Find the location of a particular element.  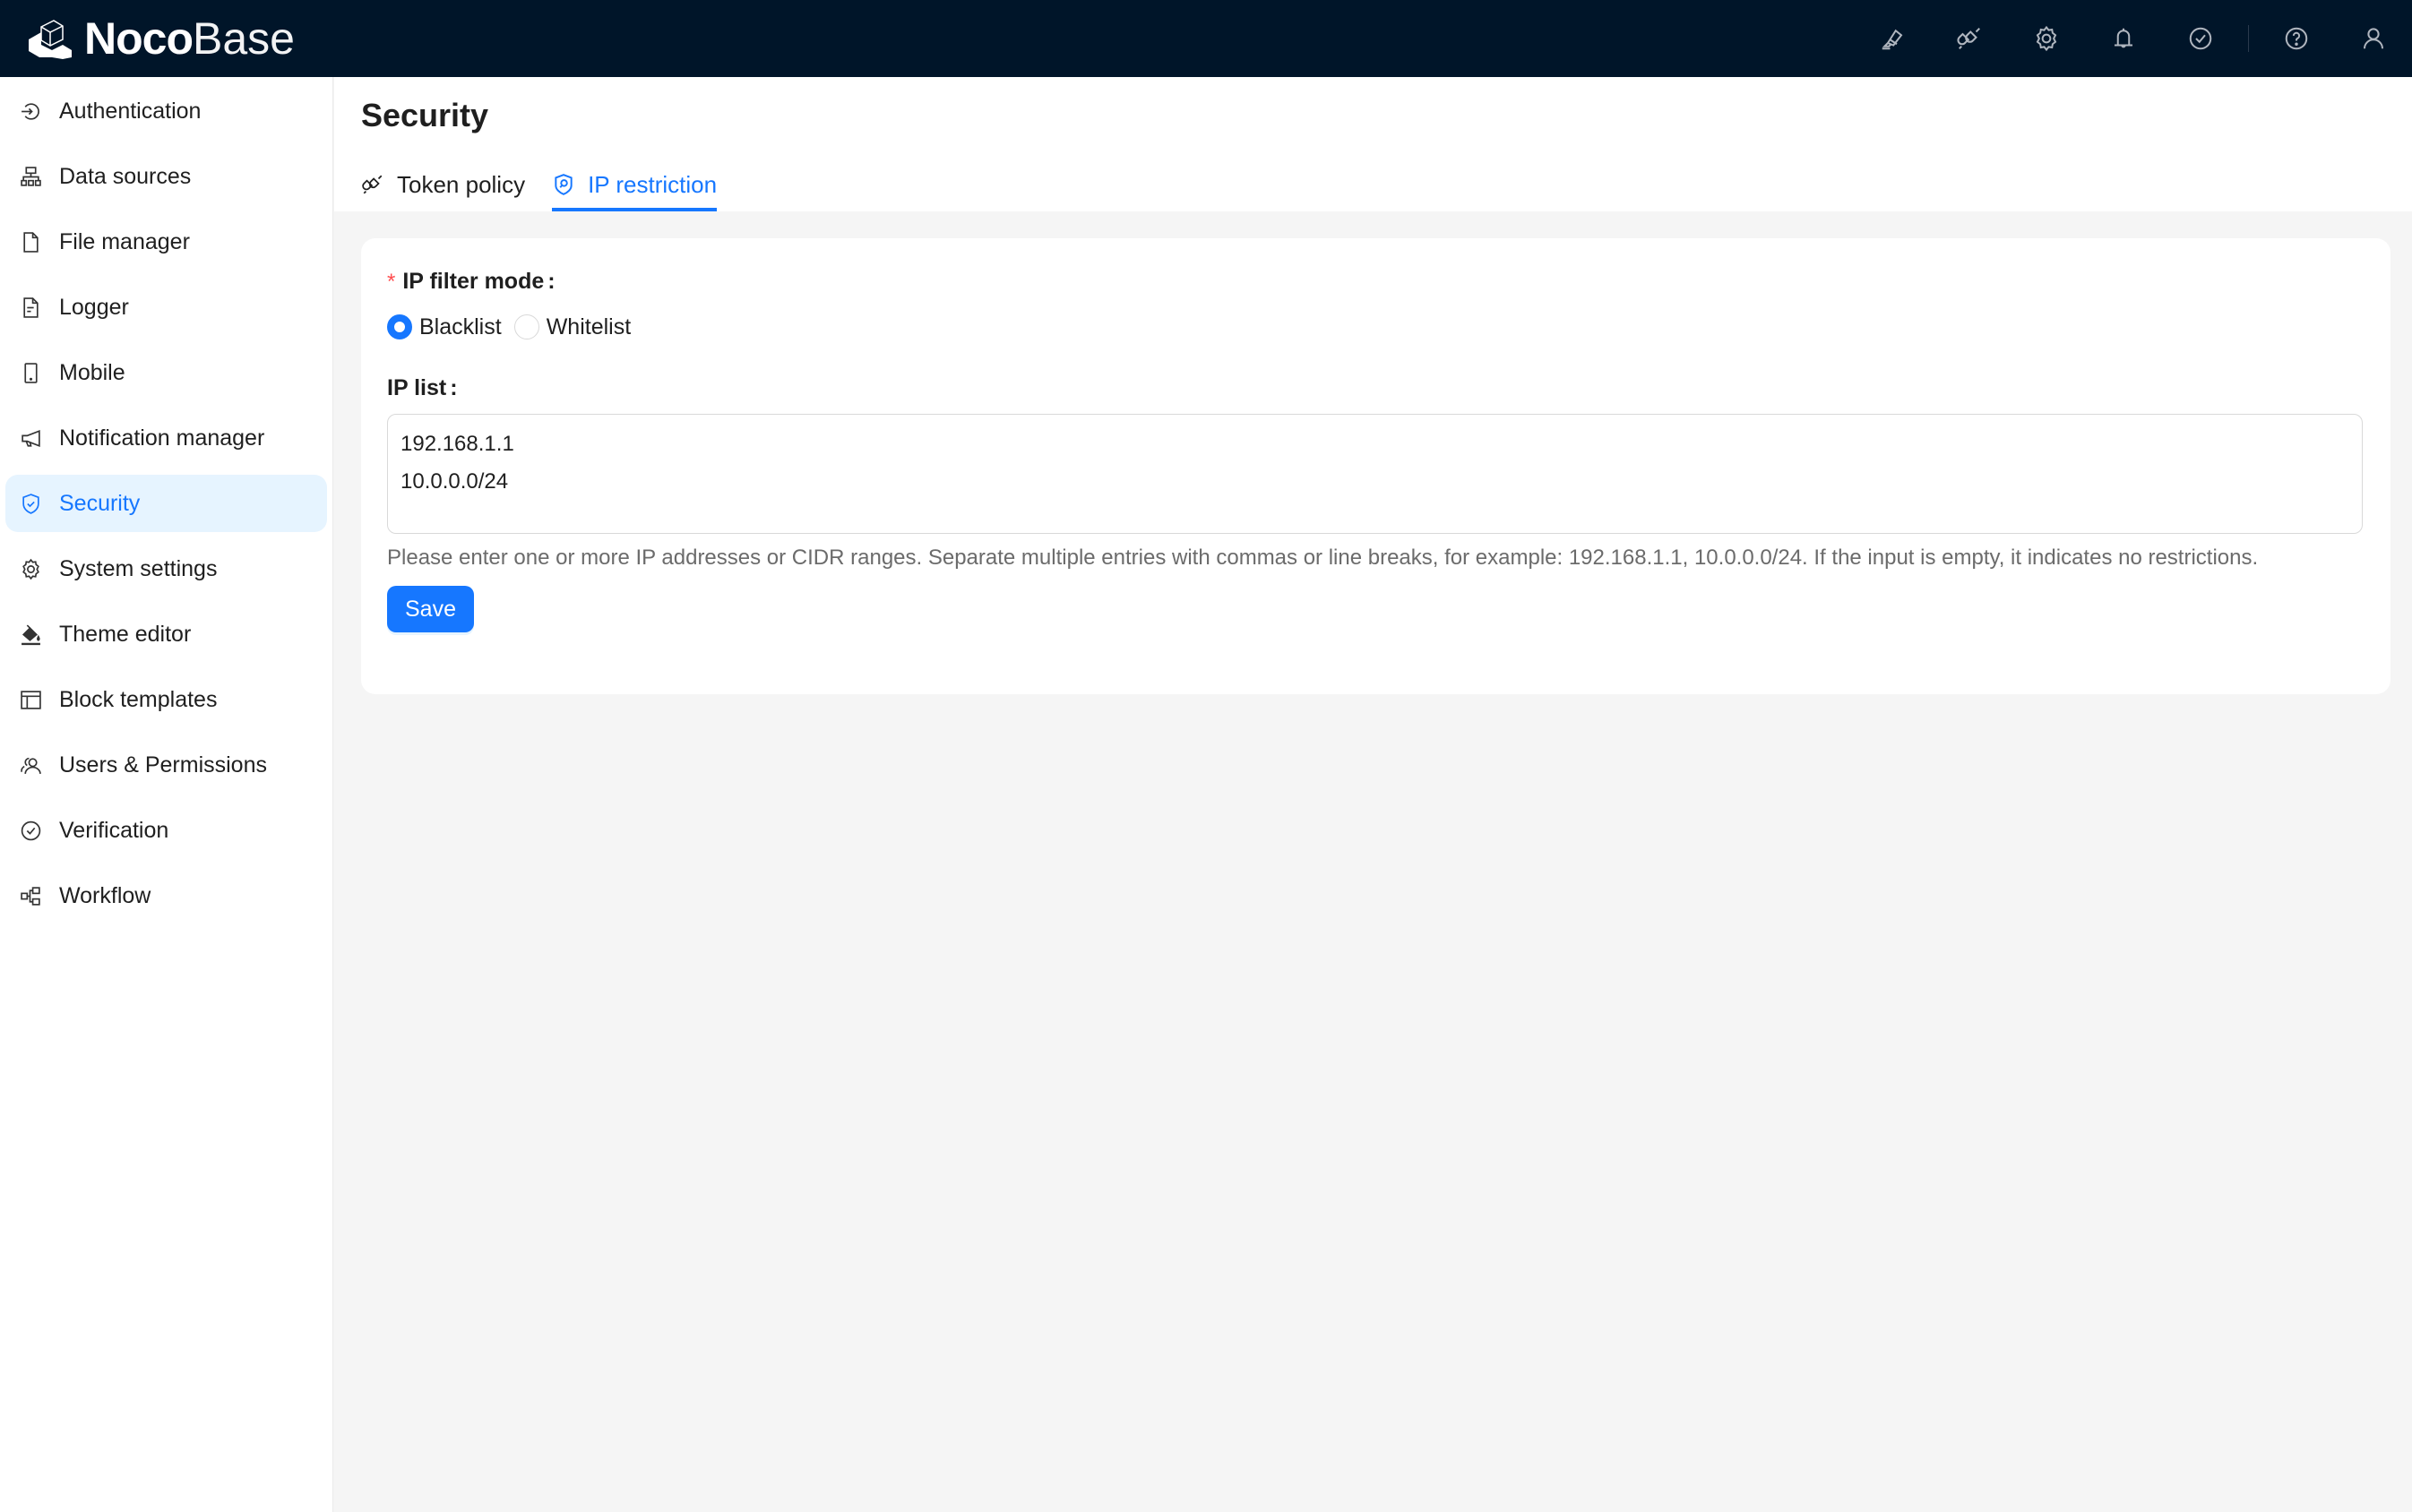

ip-list-textarea is located at coordinates (1375, 474).